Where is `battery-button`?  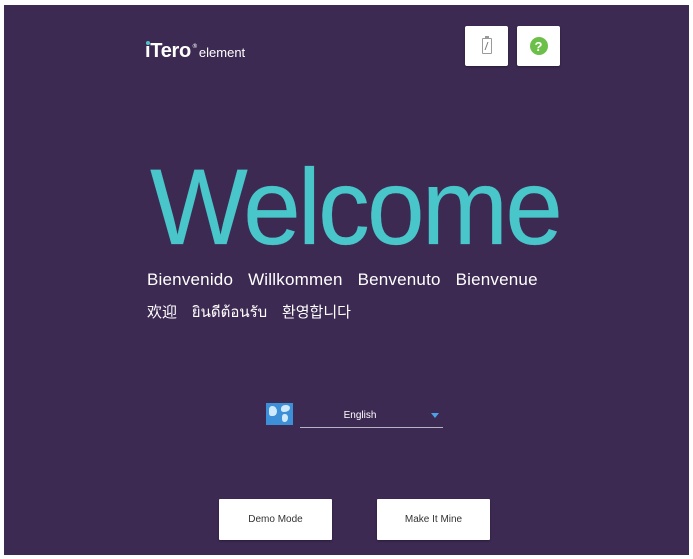 battery-button is located at coordinates (486, 46).